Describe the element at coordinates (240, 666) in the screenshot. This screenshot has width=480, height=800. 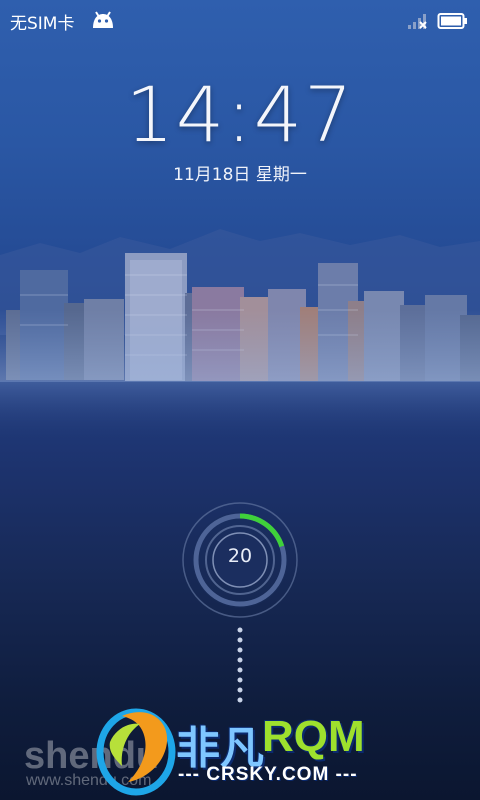
I see `drag-indicator-dots` at that location.